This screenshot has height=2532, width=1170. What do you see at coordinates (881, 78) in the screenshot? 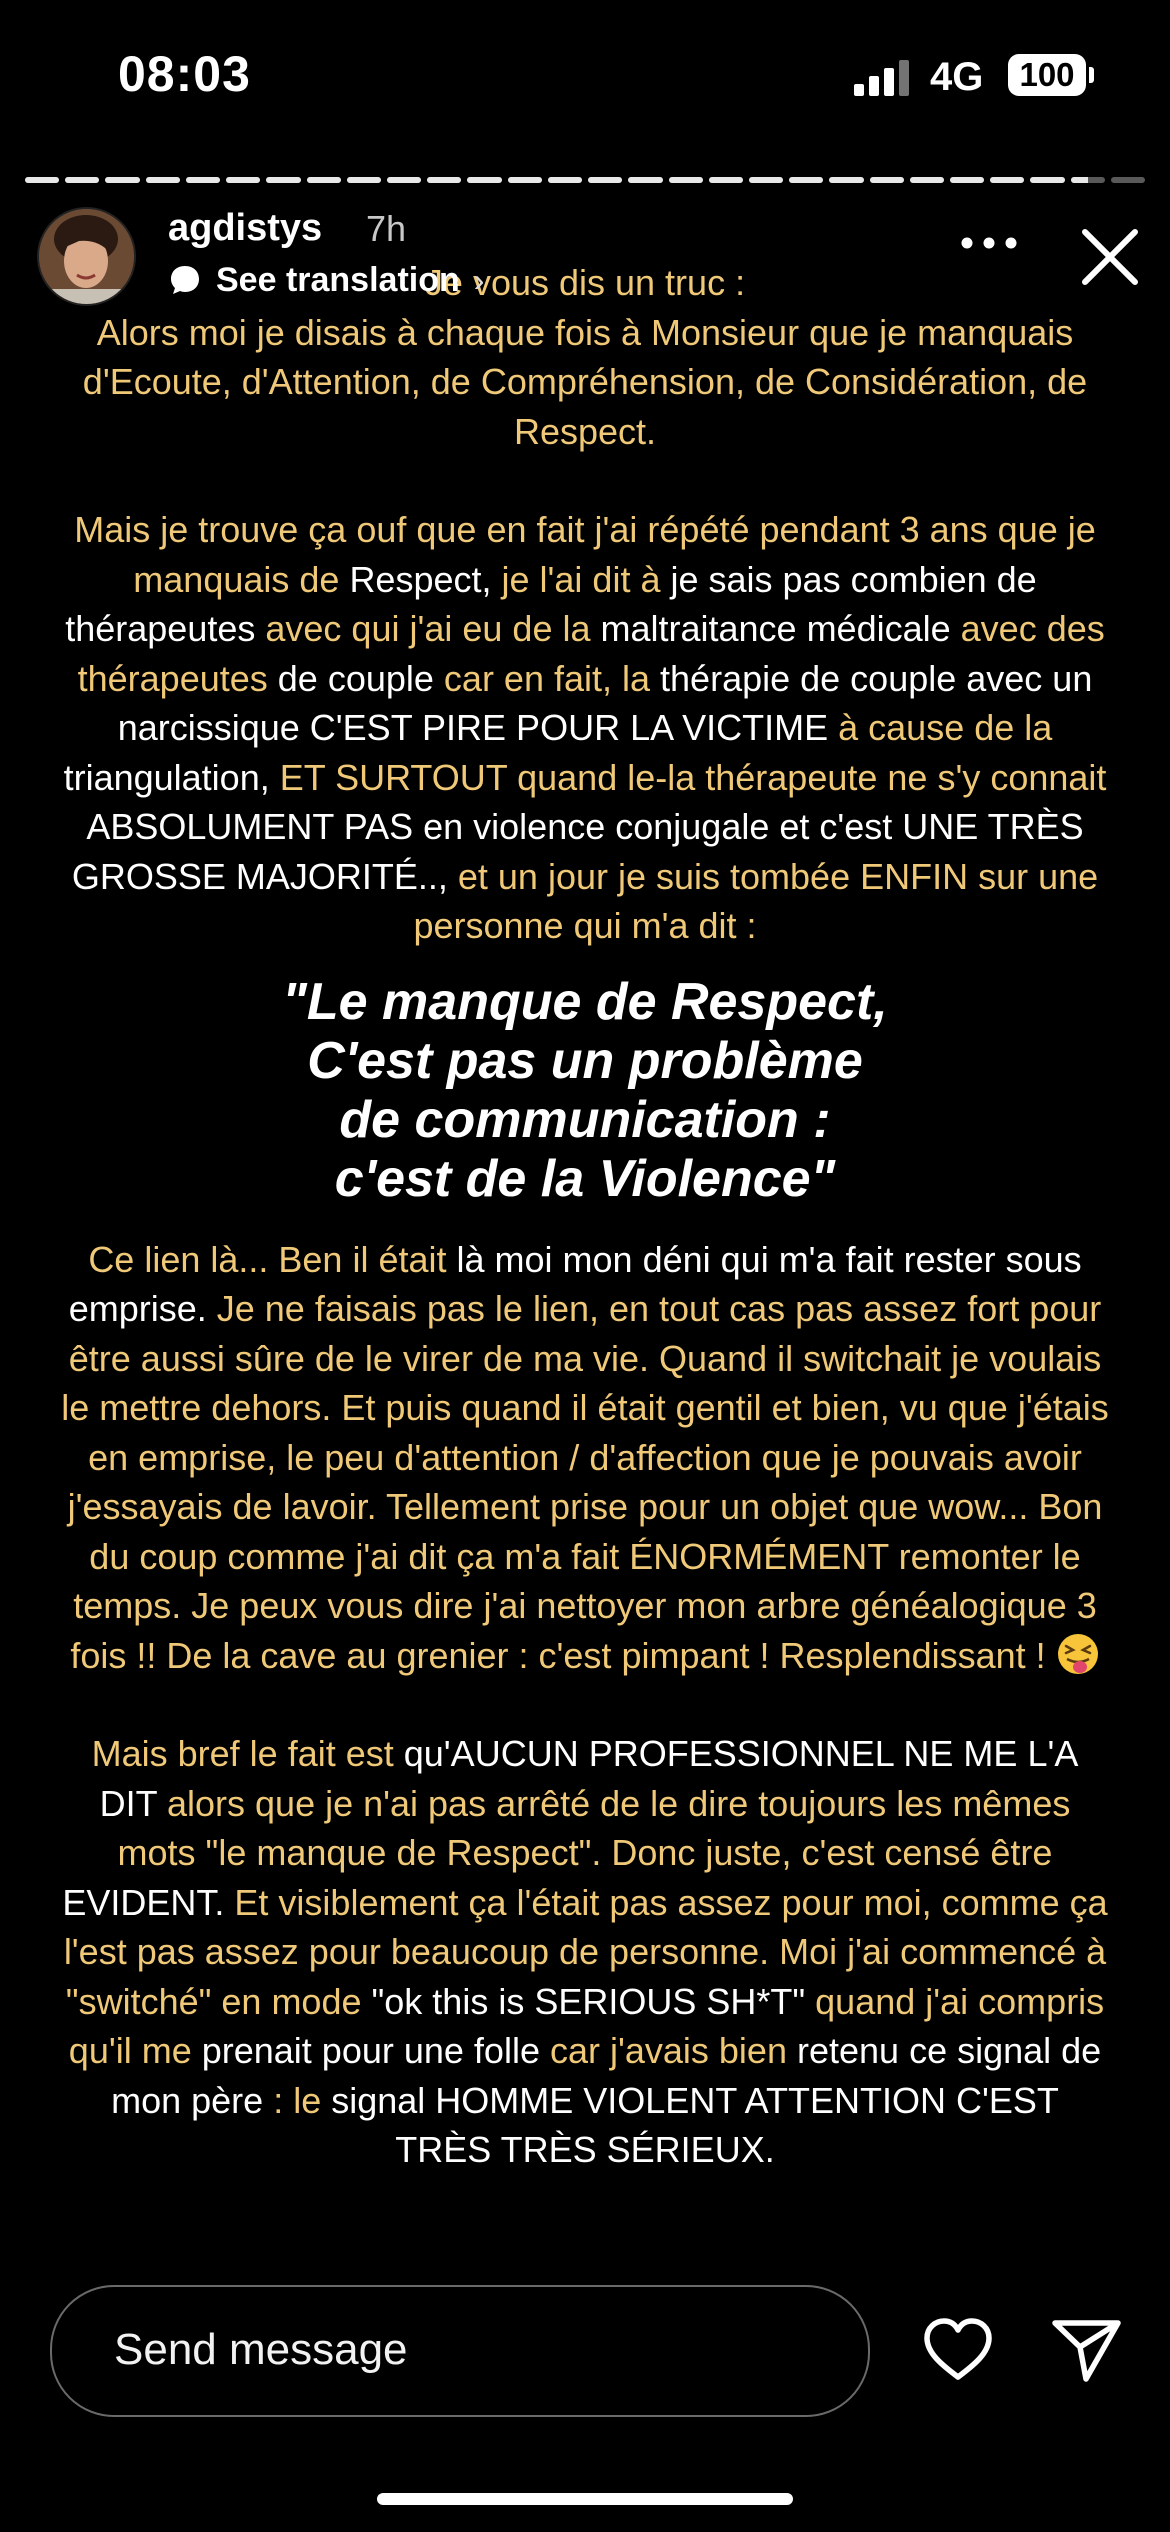
I see `cellular-signal-icon` at bounding box center [881, 78].